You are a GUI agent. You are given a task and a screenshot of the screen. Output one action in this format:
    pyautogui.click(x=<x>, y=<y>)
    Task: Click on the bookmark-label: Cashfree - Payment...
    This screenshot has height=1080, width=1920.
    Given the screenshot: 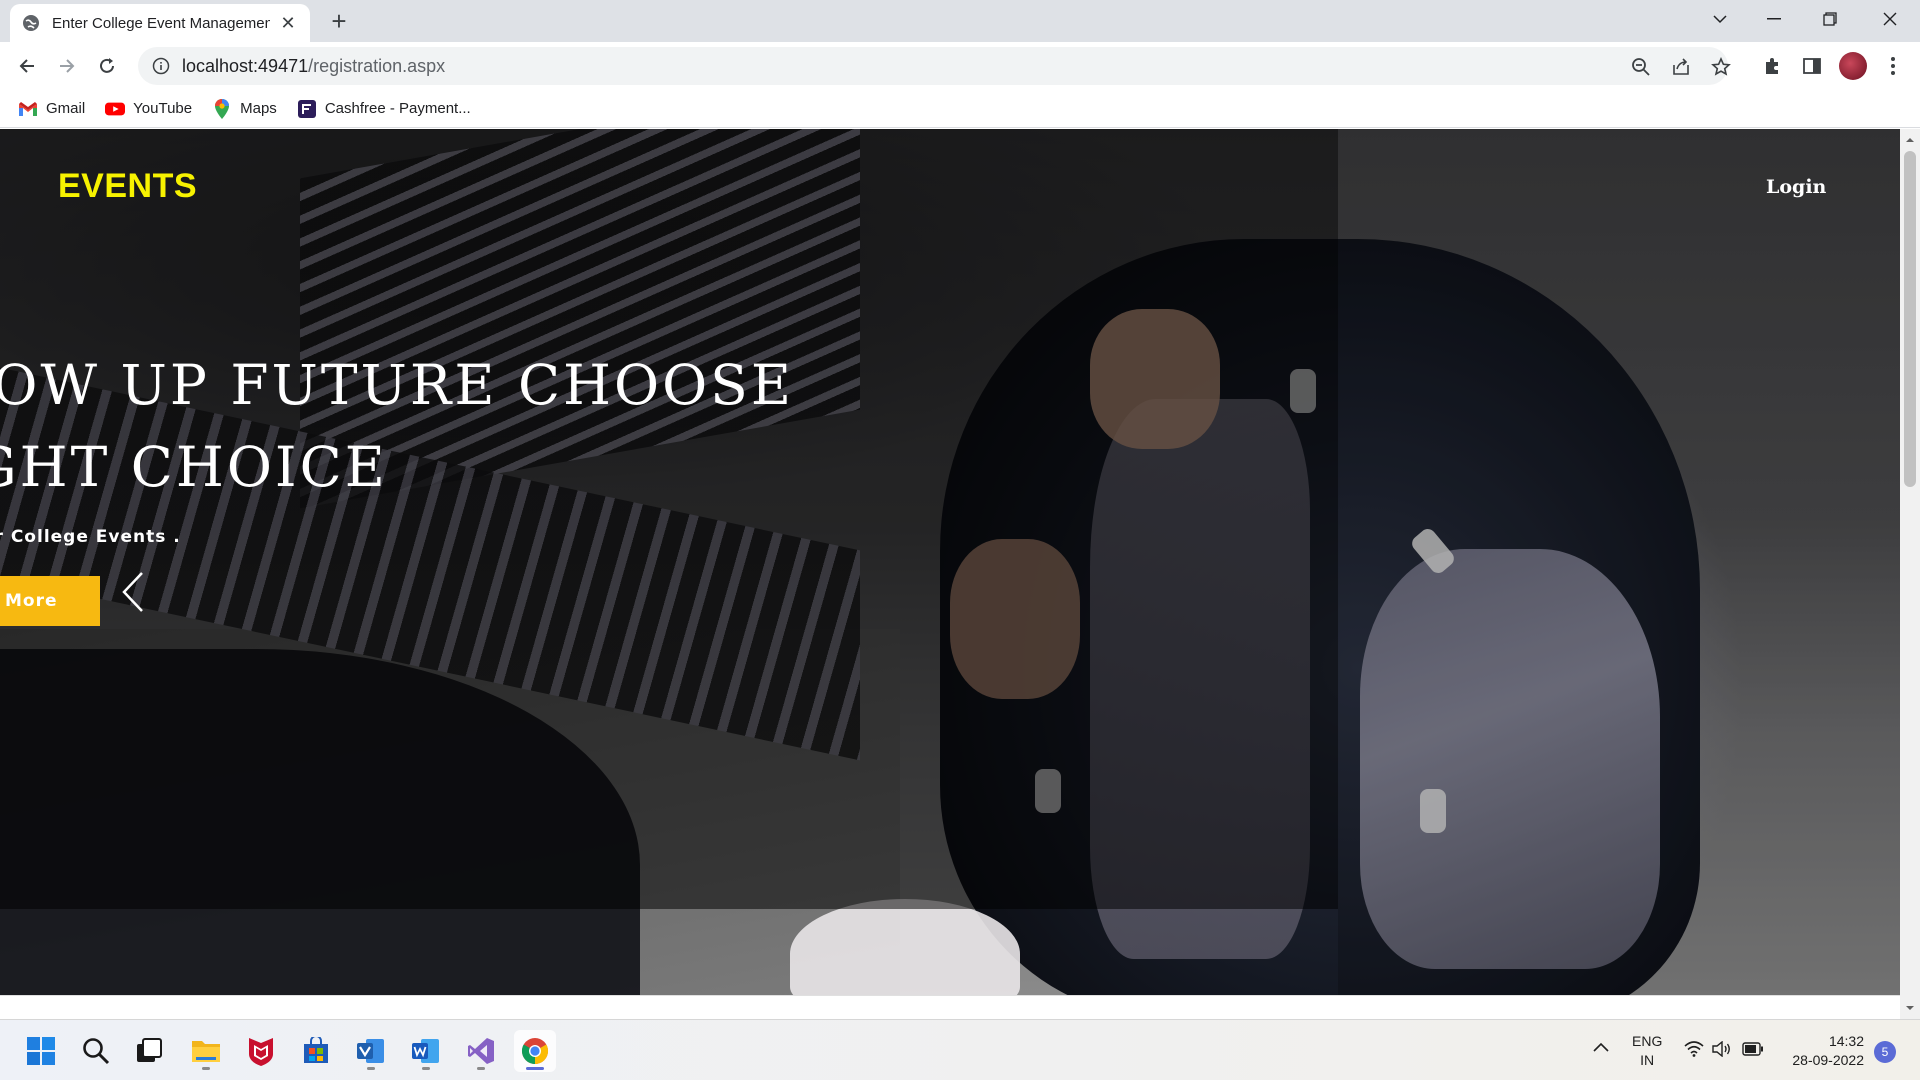 What is the action you would take?
    pyautogui.click(x=397, y=108)
    